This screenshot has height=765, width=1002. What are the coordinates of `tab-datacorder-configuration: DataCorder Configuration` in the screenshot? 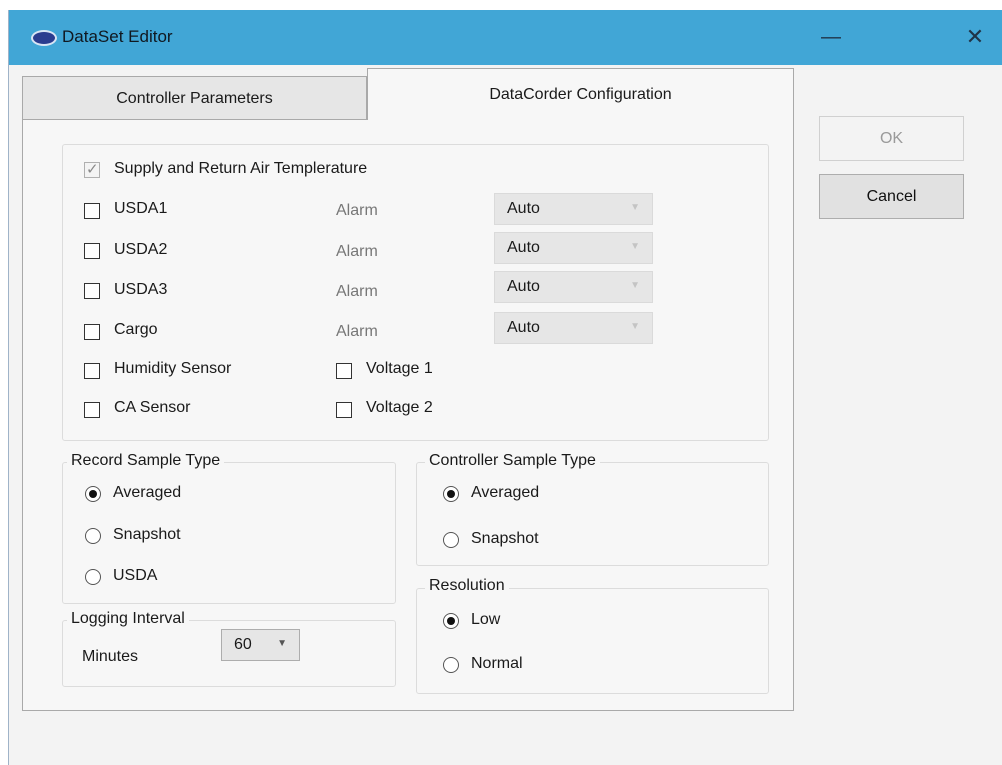 It's located at (580, 94).